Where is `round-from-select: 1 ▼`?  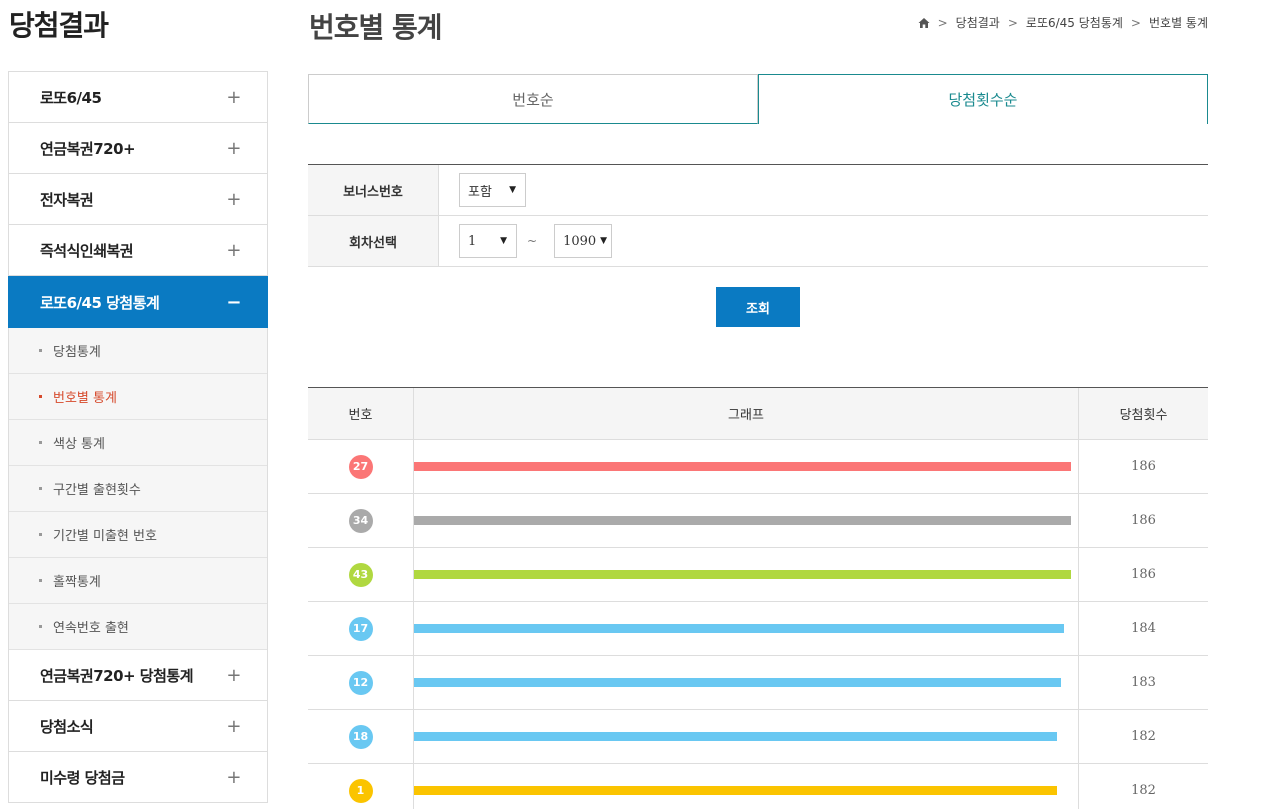
round-from-select: 1 ▼ is located at coordinates (488, 241).